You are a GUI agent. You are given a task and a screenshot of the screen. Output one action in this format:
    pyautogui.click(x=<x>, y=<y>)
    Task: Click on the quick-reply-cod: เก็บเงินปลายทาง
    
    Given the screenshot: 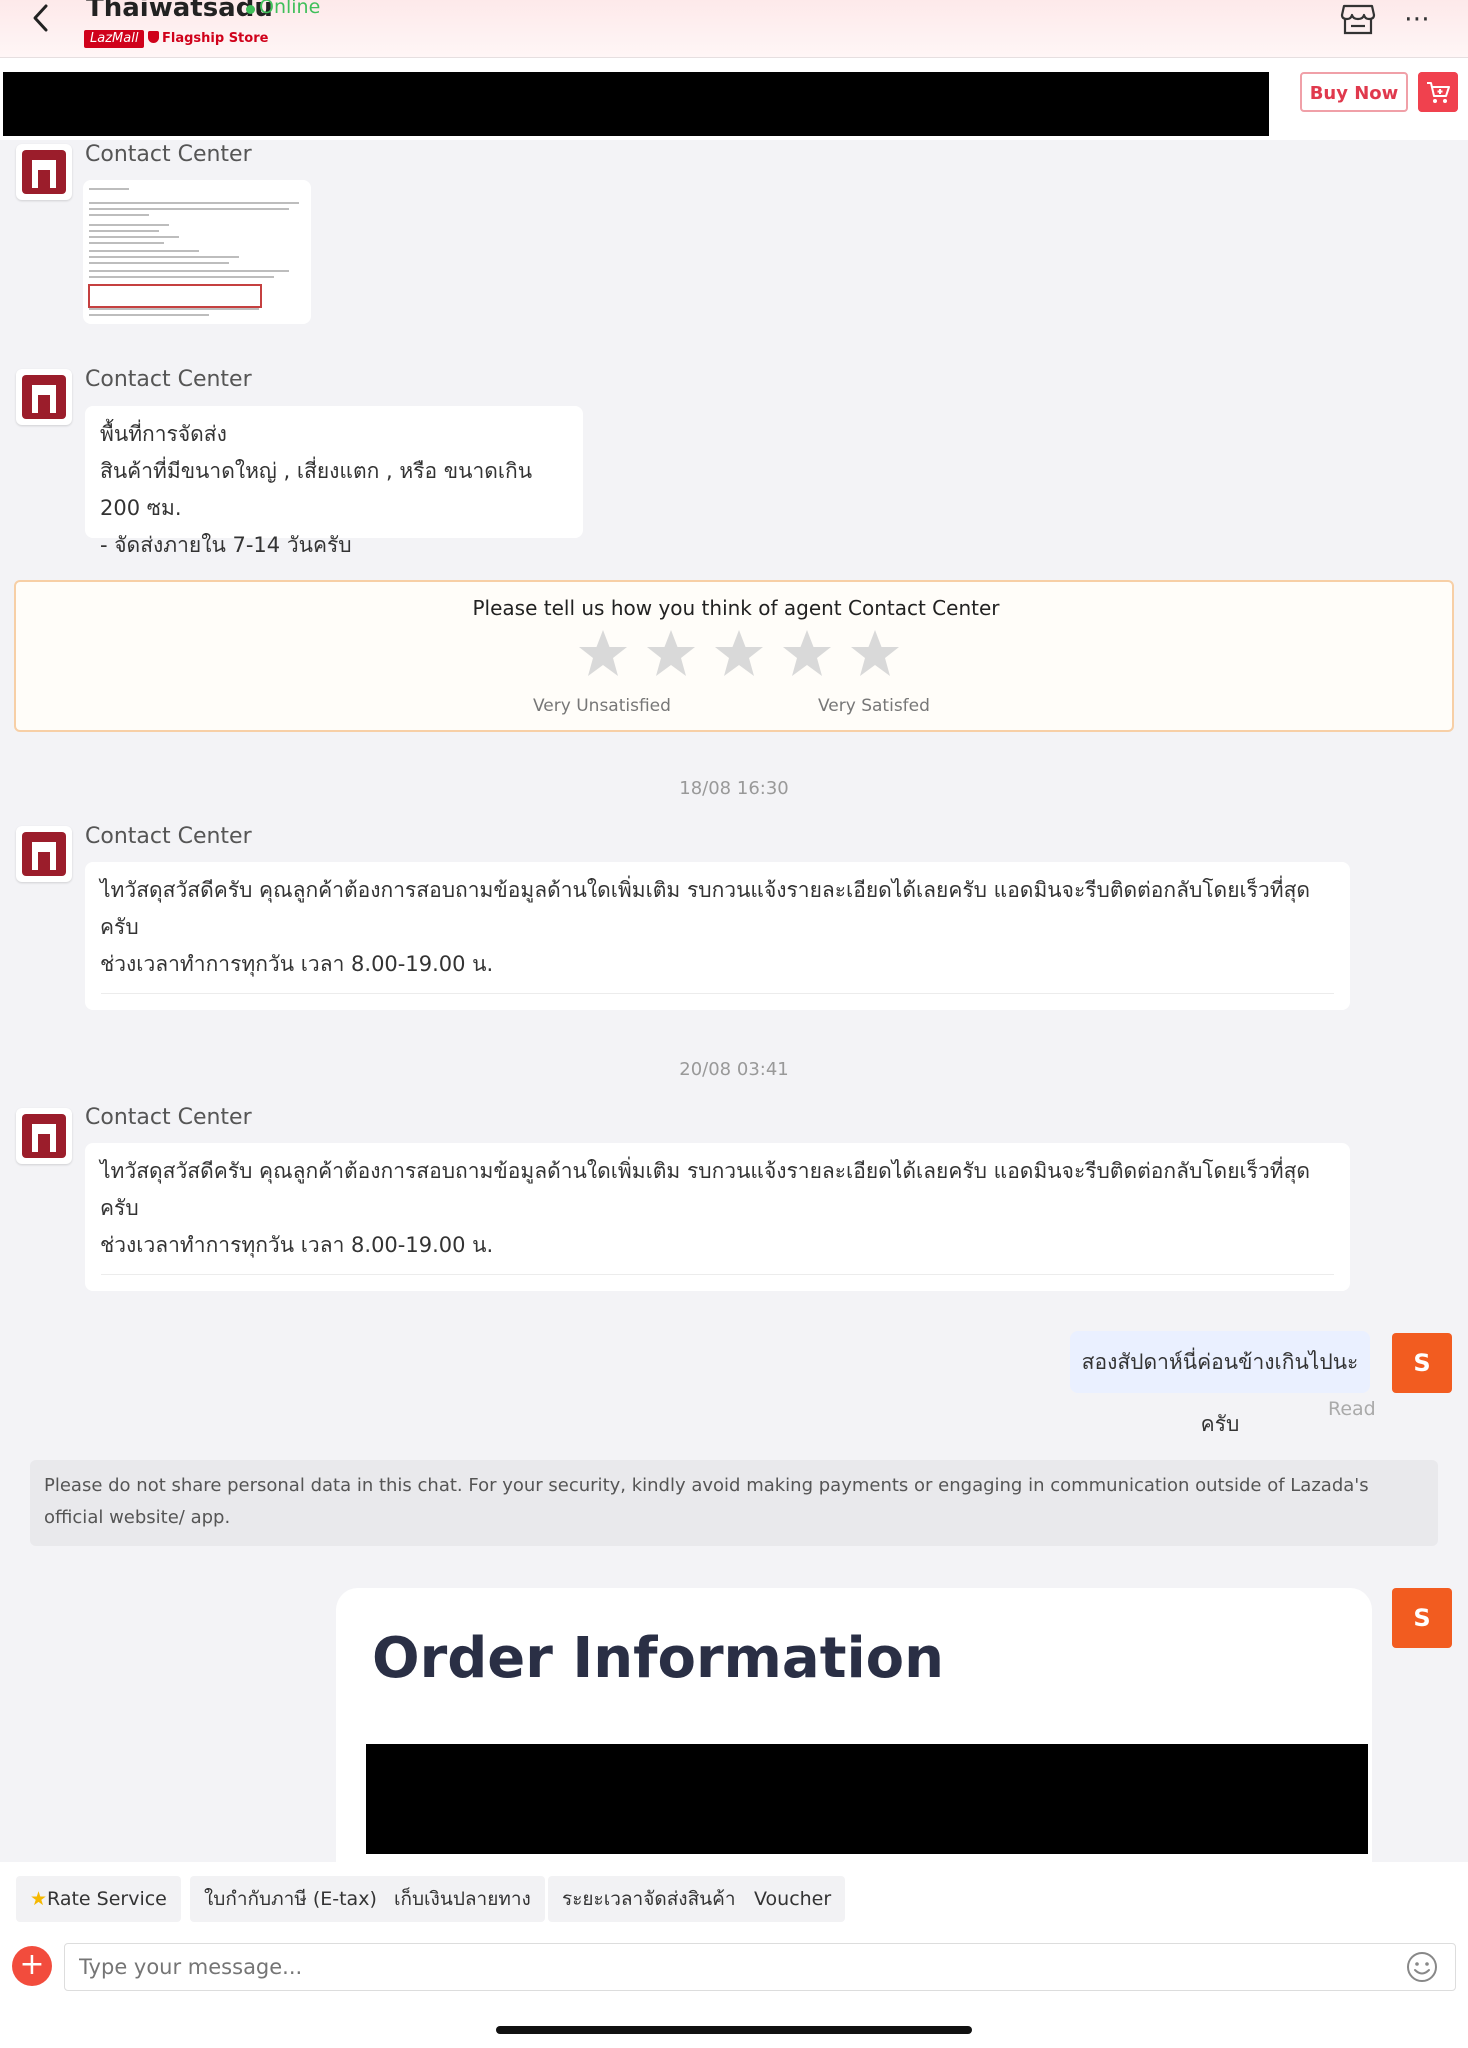 What is the action you would take?
    pyautogui.click(x=462, y=1899)
    